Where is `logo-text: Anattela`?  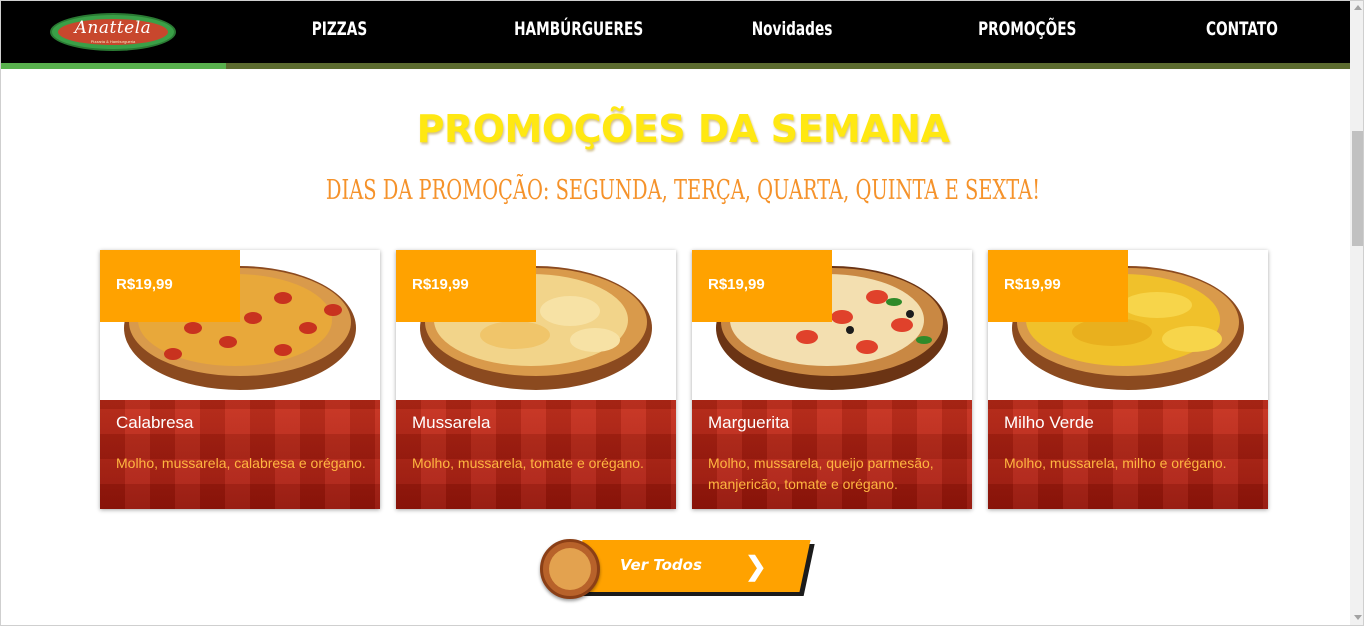 logo-text: Anattela is located at coordinates (113, 28).